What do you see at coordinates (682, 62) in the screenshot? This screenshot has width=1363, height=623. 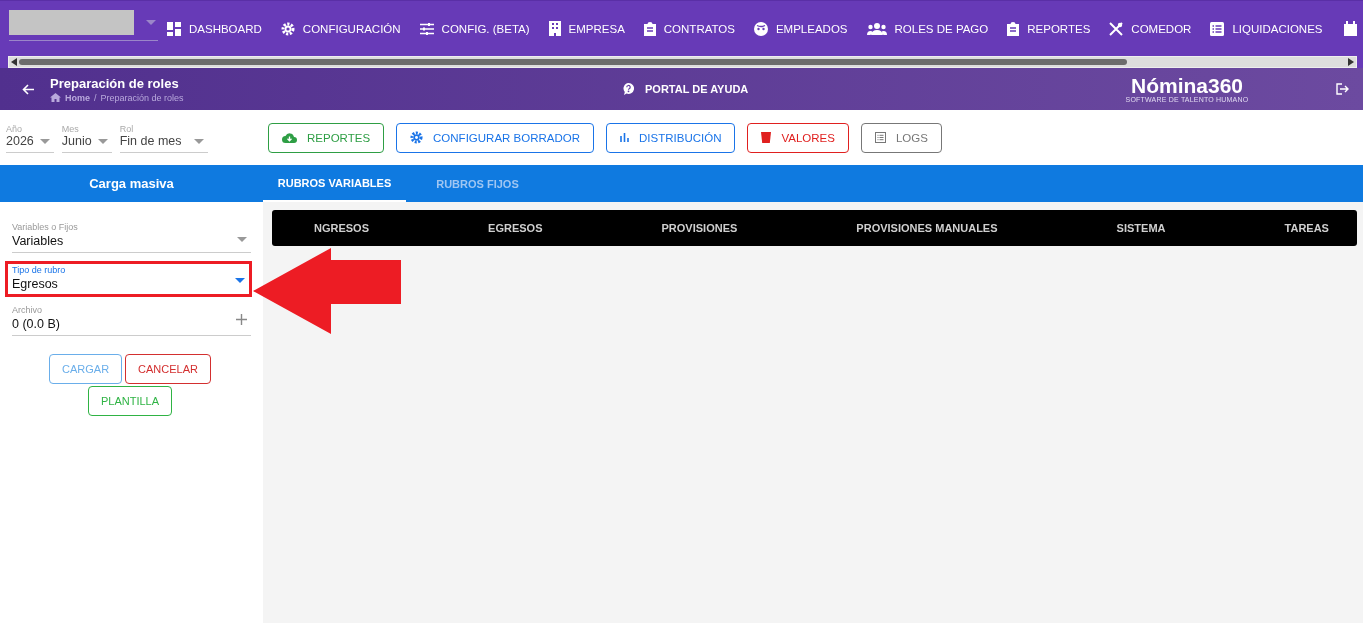 I see `horizontal-scrollbar` at bounding box center [682, 62].